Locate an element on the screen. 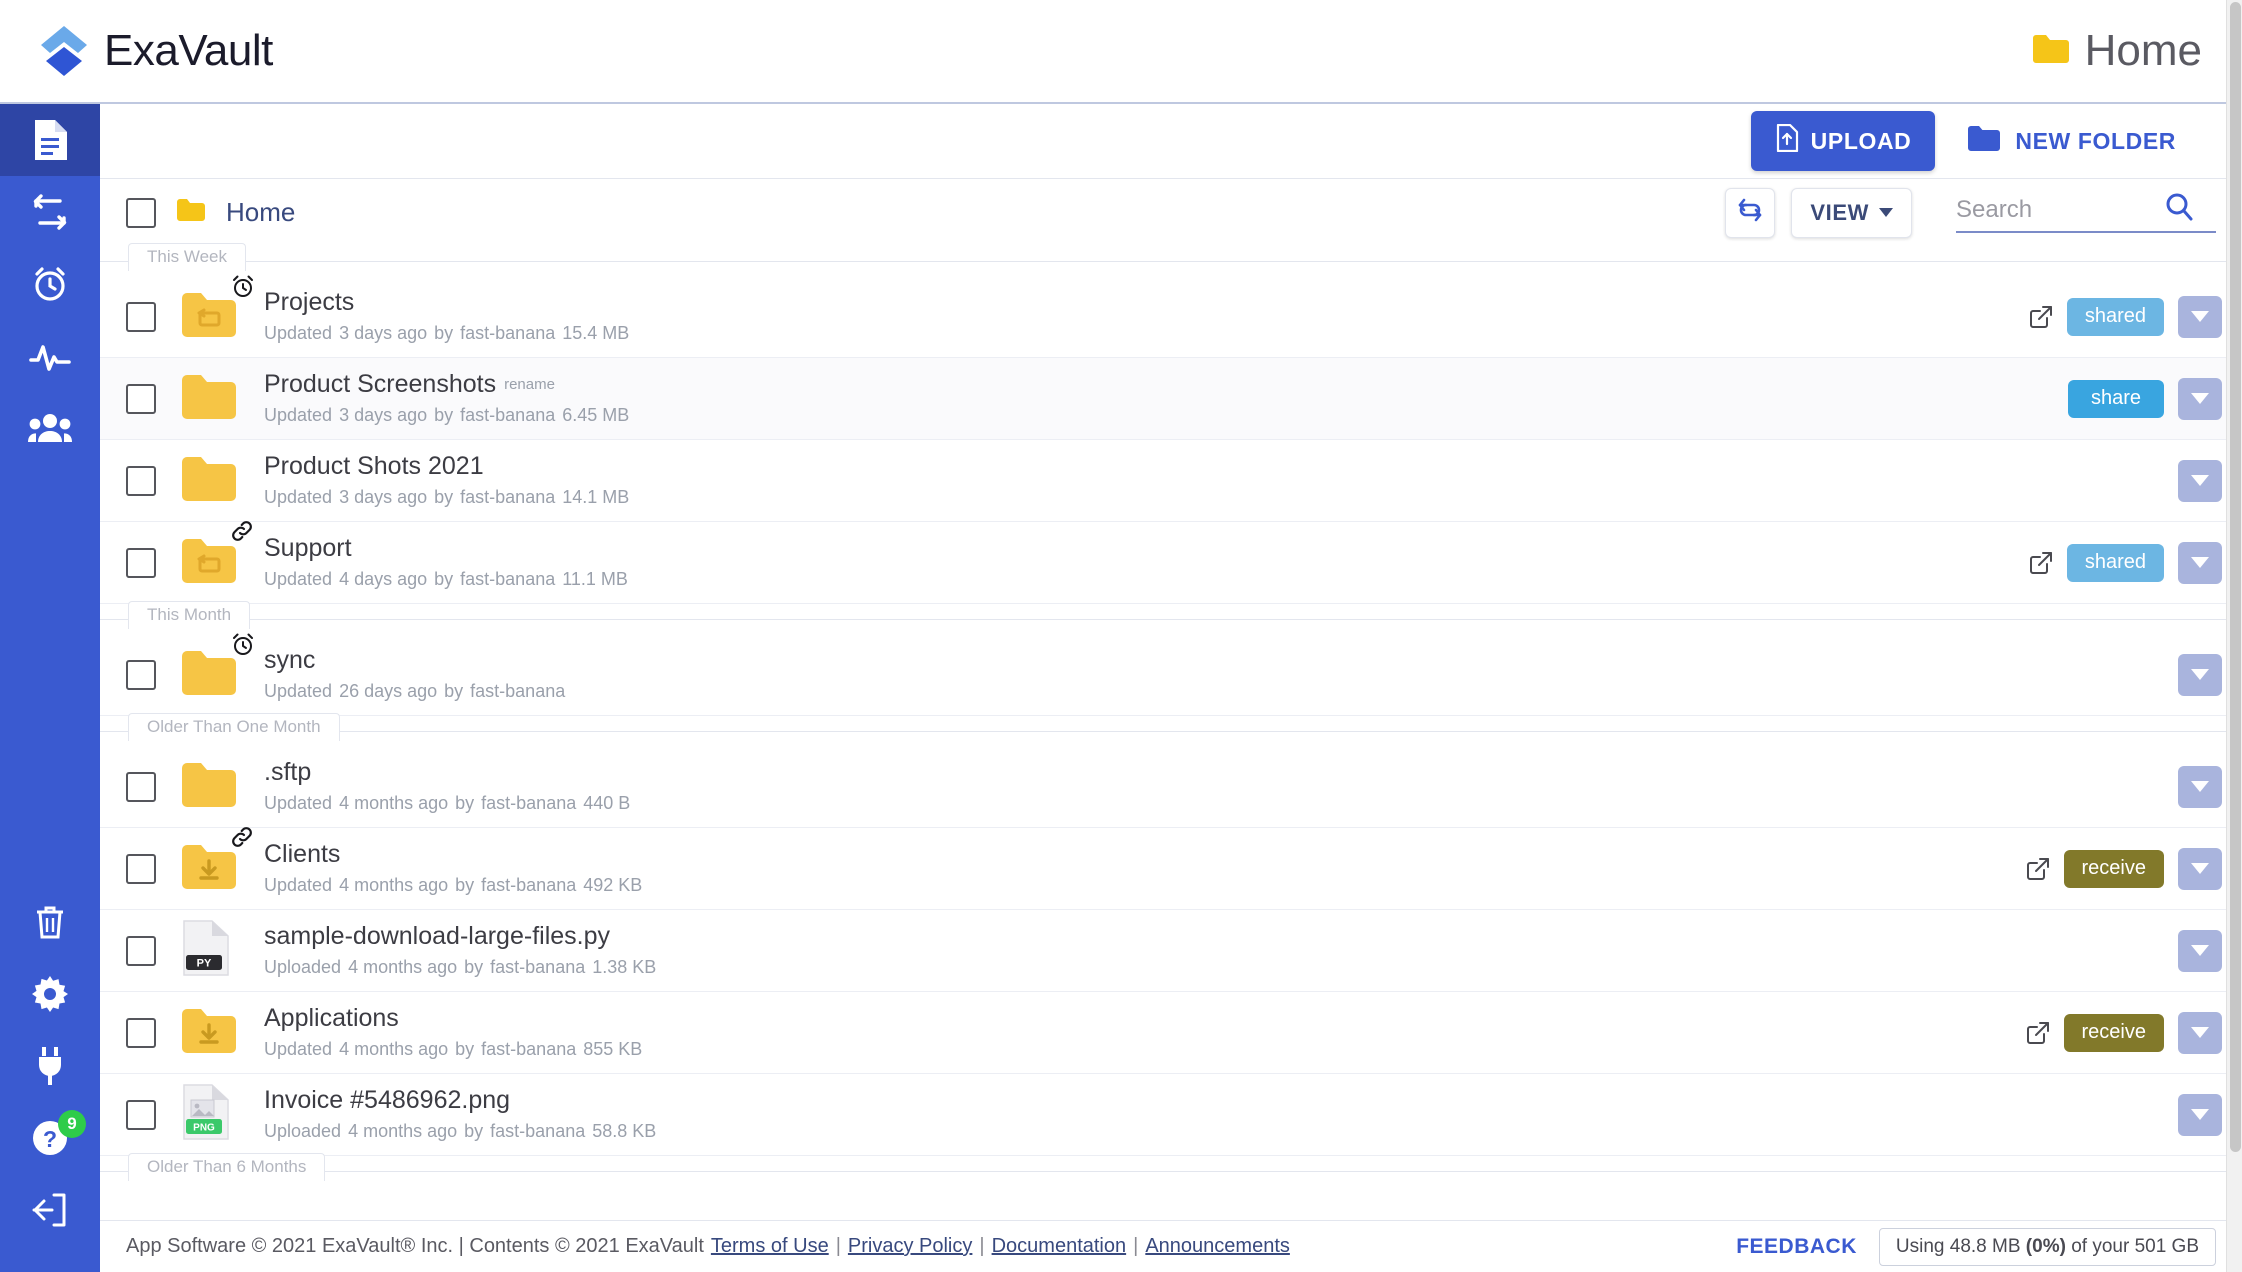  search-box is located at coordinates (2086, 212).